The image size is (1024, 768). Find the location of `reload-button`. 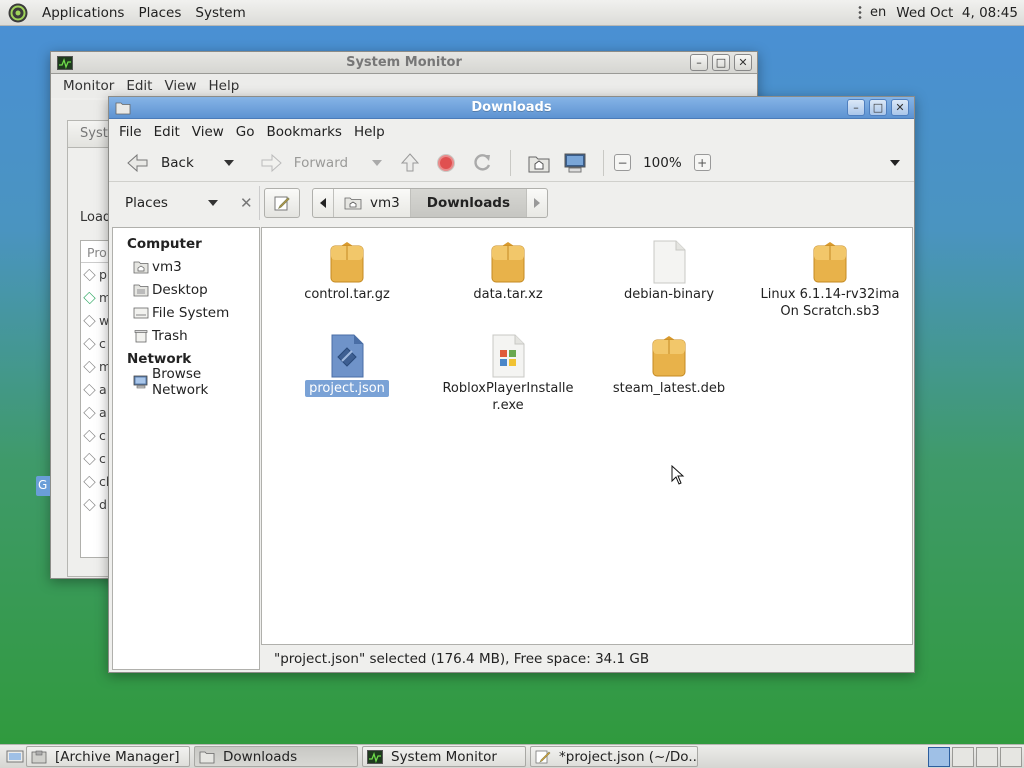

reload-button is located at coordinates (482, 163).